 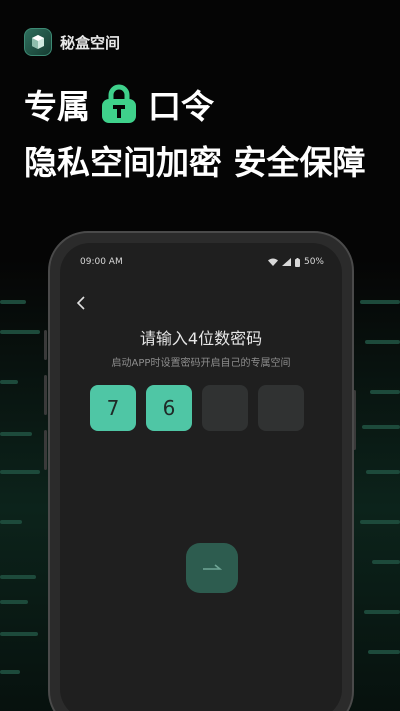 What do you see at coordinates (313, 262) in the screenshot?
I see `battery-level: 50%` at bounding box center [313, 262].